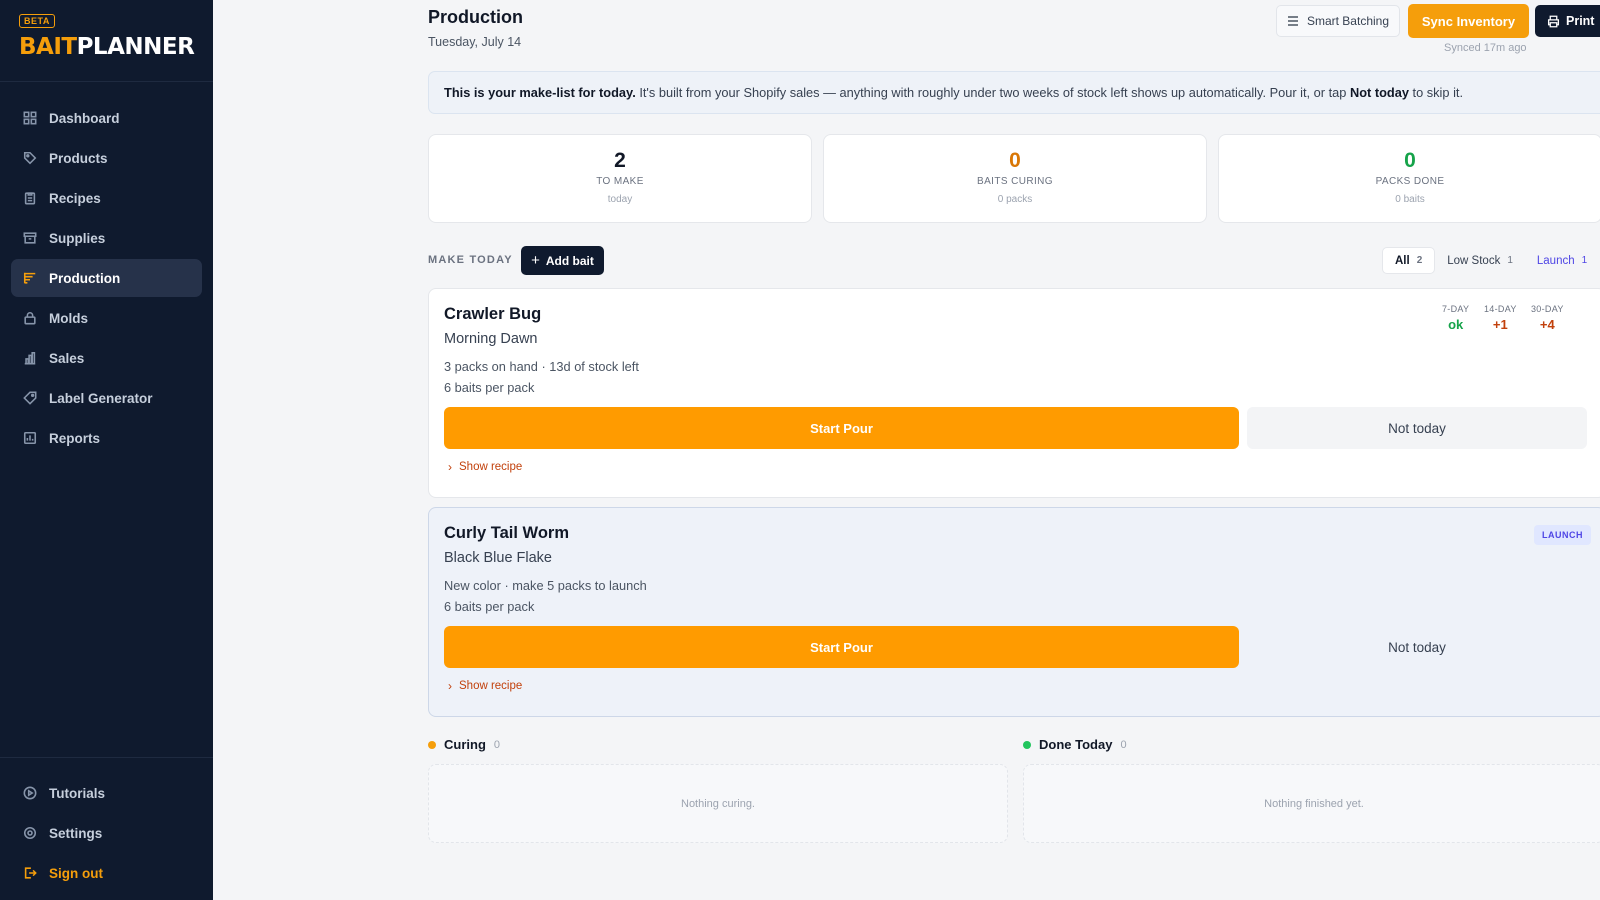 This screenshot has width=1600, height=900. Describe the element at coordinates (1015, 199) in the screenshot. I see `stat-sub: 0 packs` at that location.